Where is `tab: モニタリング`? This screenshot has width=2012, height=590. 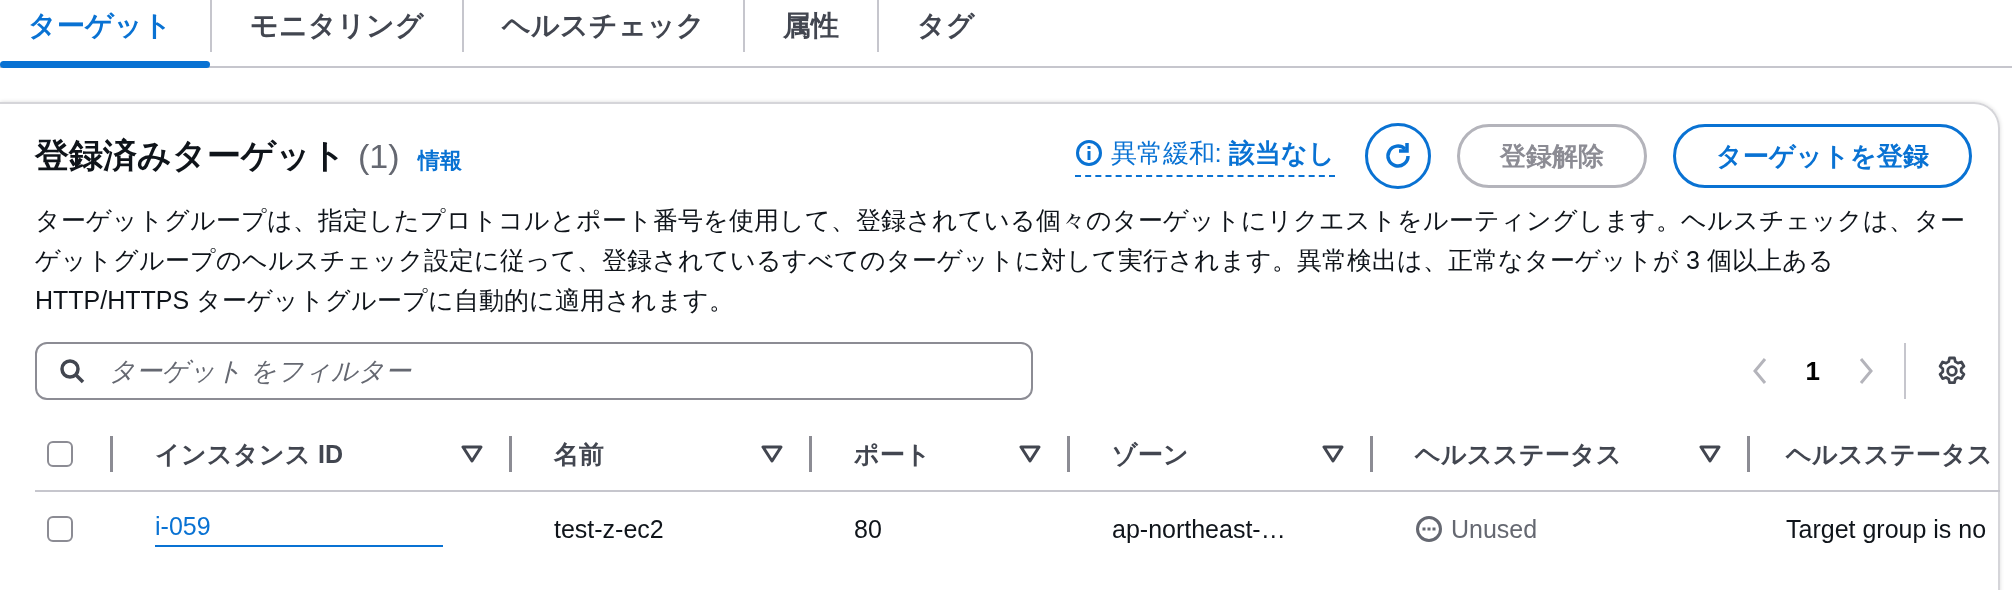
tab: モニタリング is located at coordinates (337, 33).